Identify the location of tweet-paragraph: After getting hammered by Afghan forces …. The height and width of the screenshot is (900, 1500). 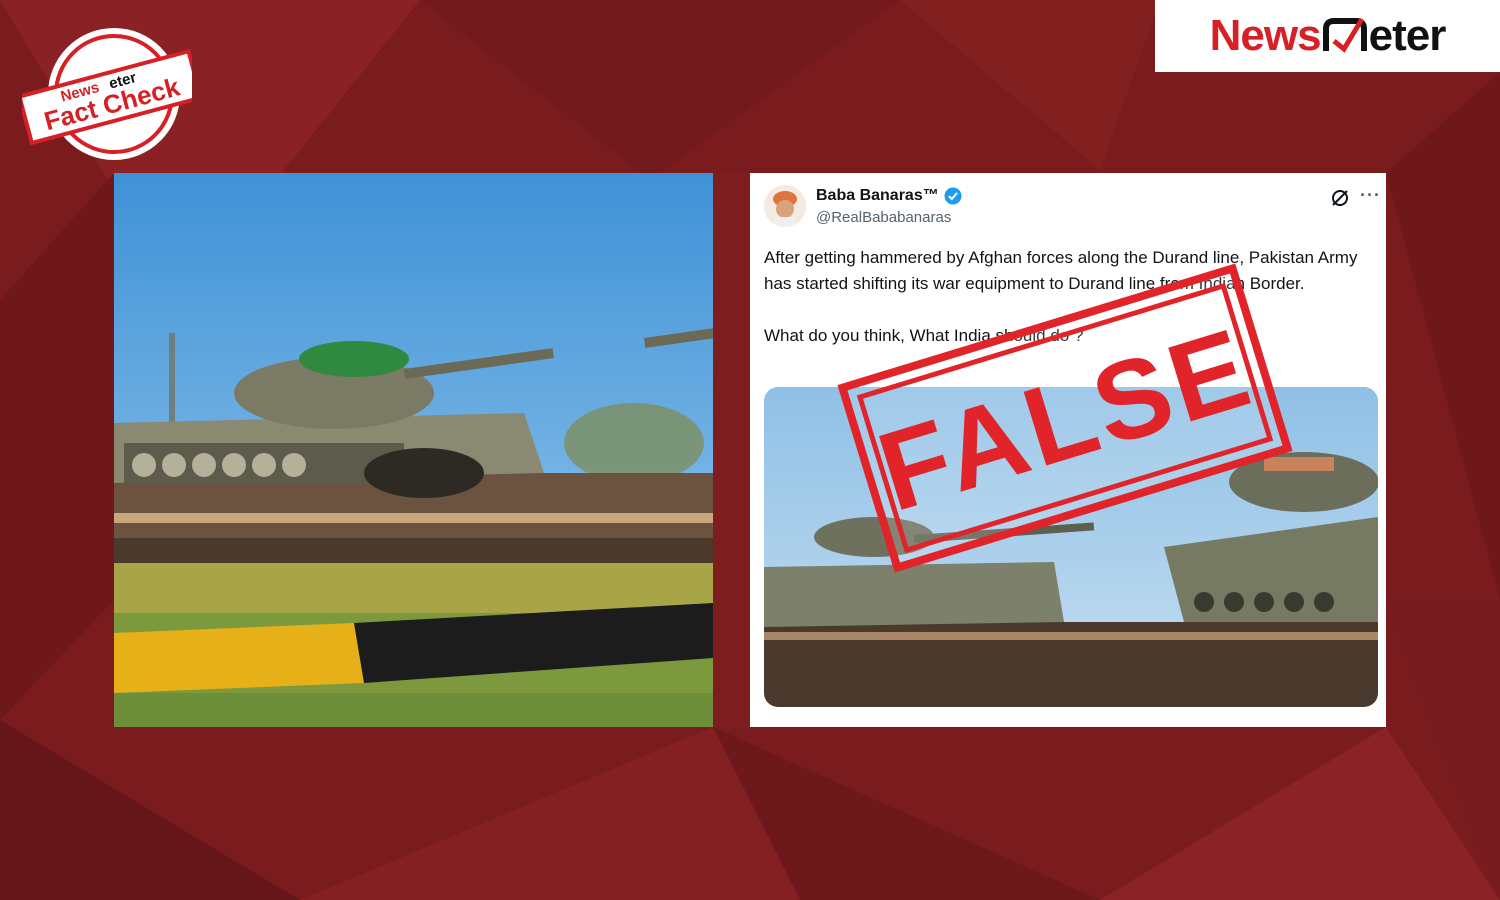
(1061, 270).